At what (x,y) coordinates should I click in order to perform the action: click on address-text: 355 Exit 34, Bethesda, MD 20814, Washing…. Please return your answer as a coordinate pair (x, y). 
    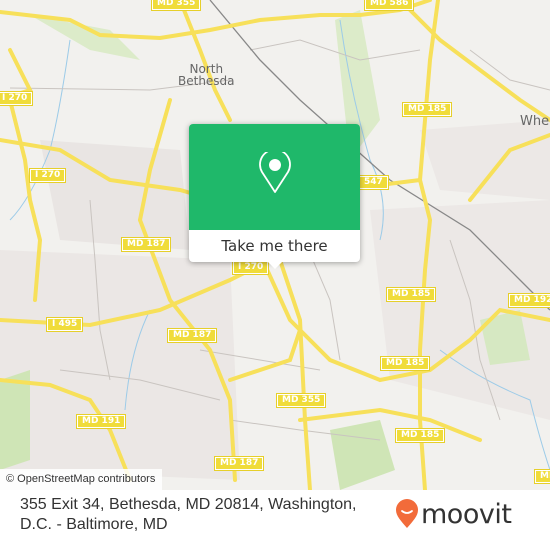
    Looking at the image, I should click on (188, 514).